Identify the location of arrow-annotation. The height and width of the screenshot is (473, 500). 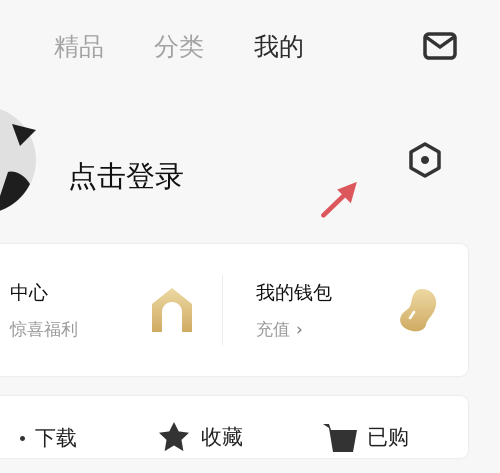
(339, 200).